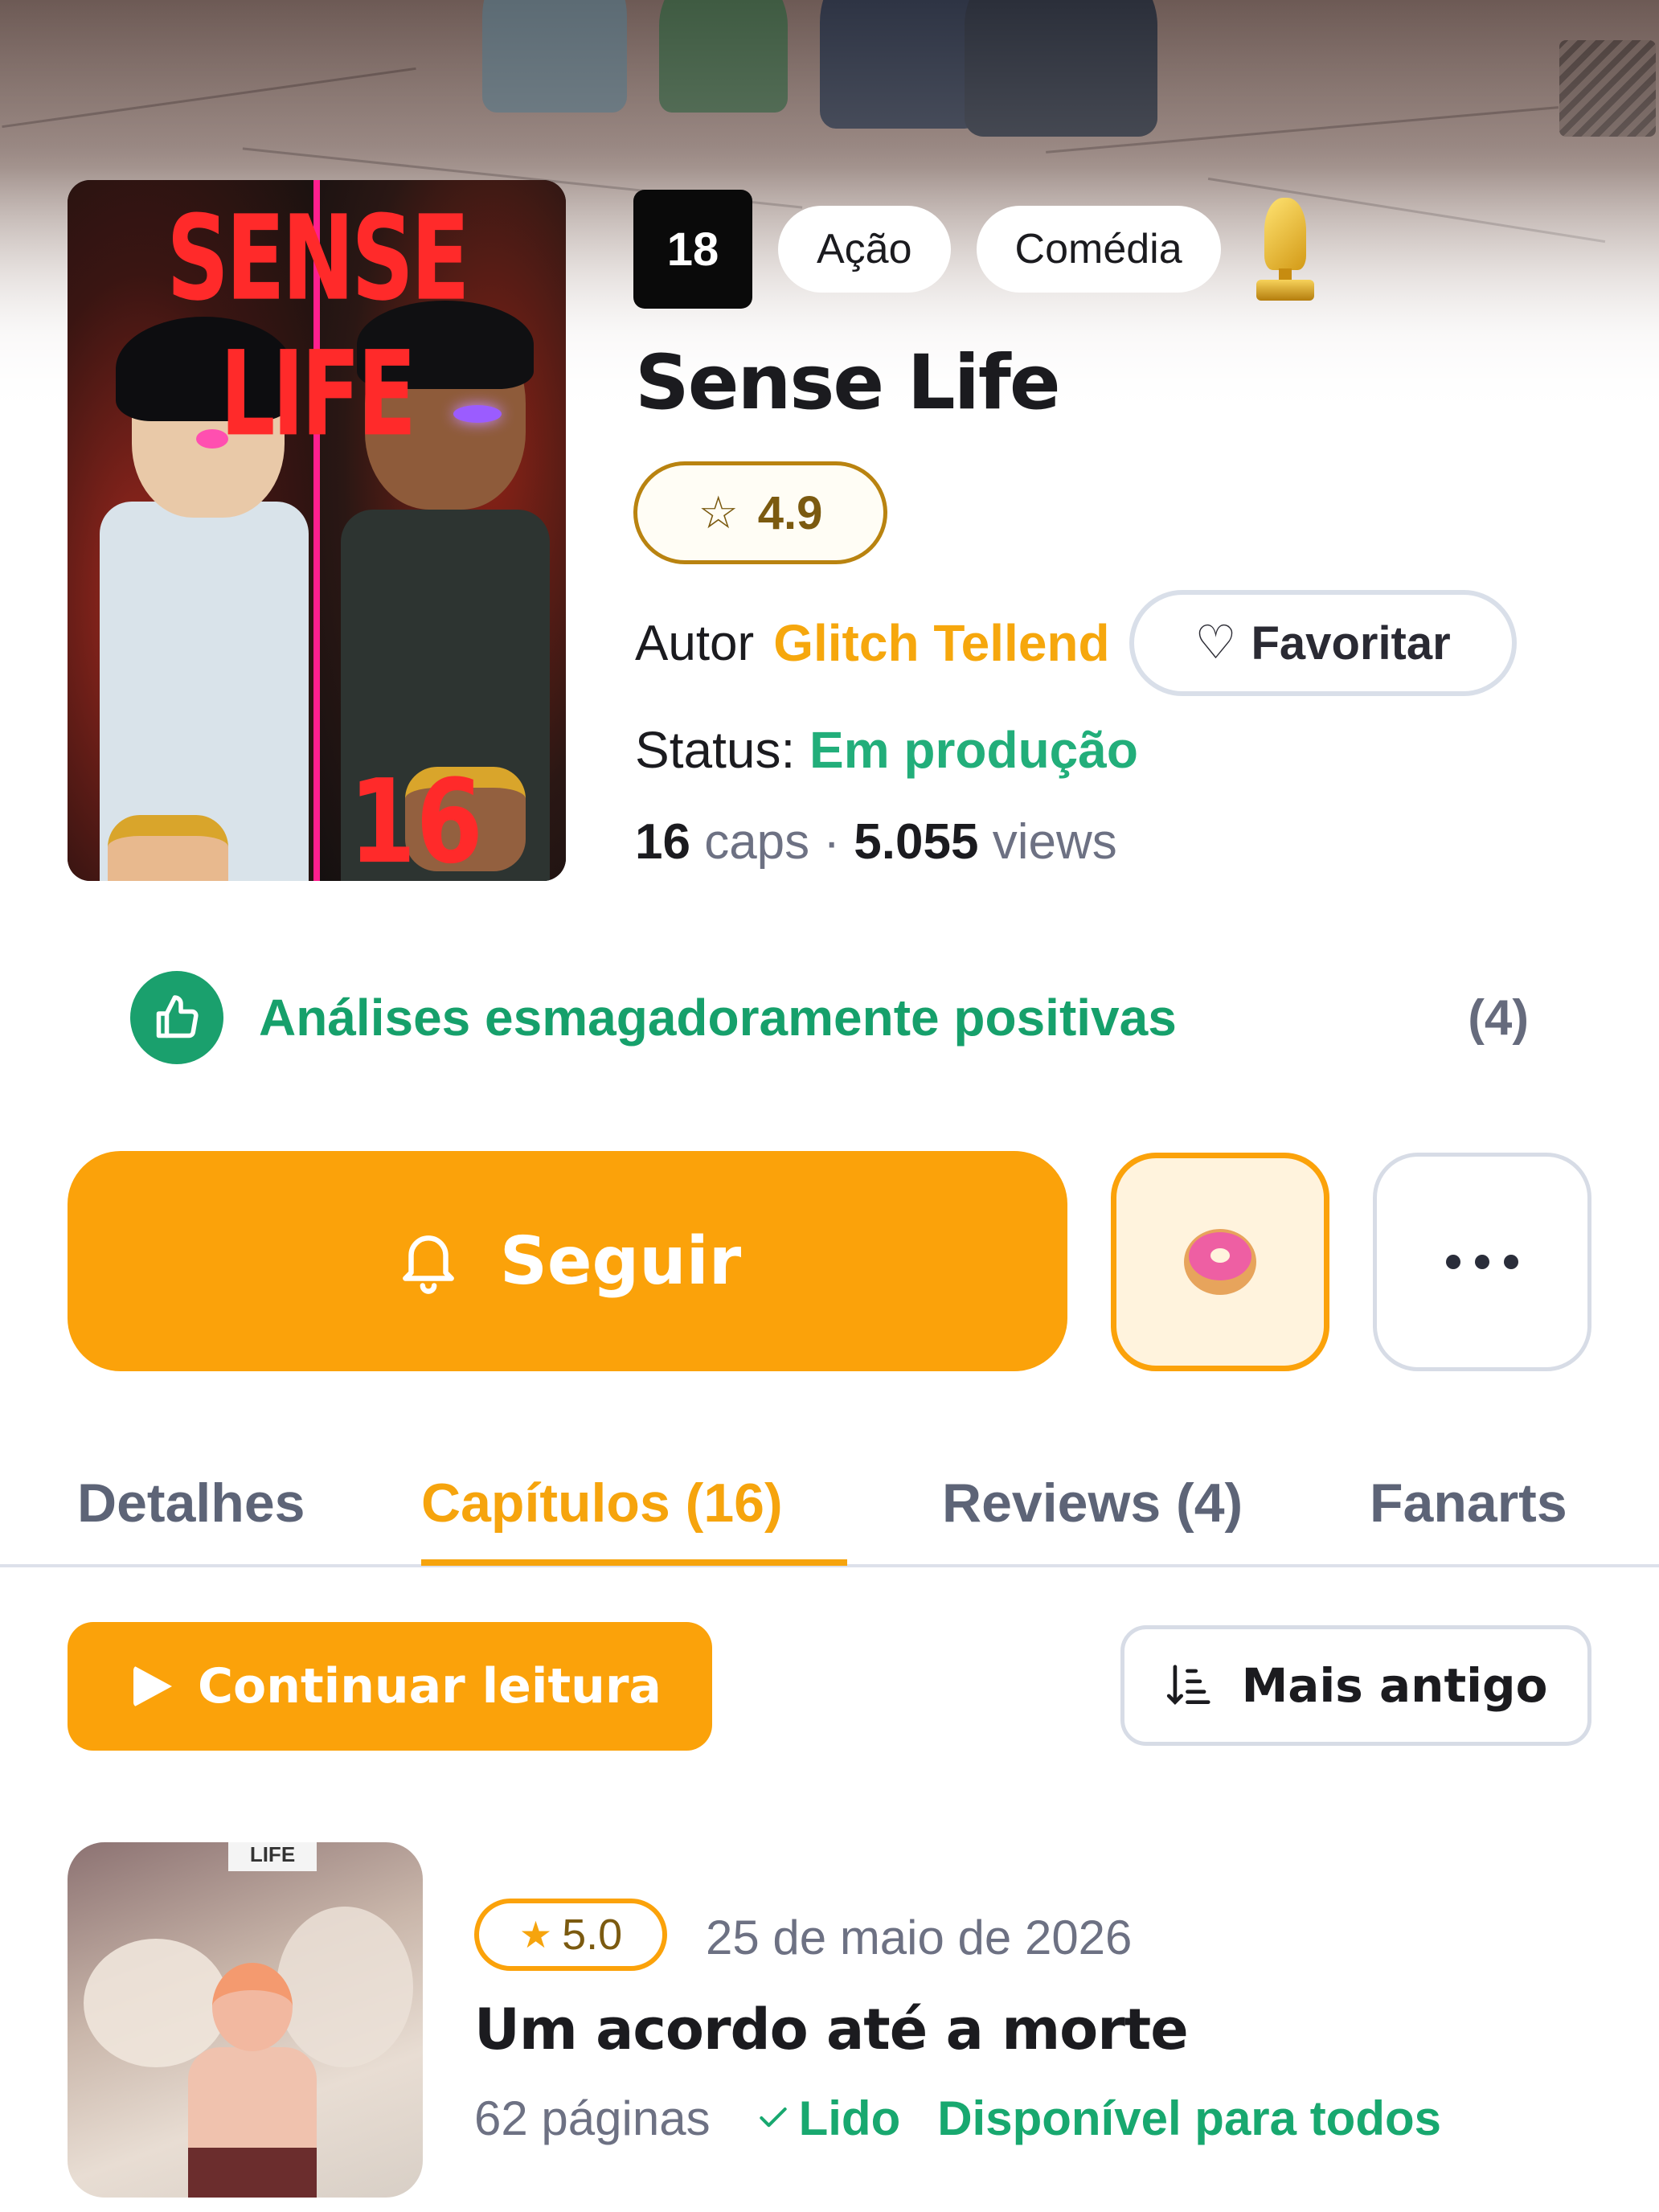 The width and height of the screenshot is (1659, 2212). I want to click on chapters-unit: caps, so click(757, 842).